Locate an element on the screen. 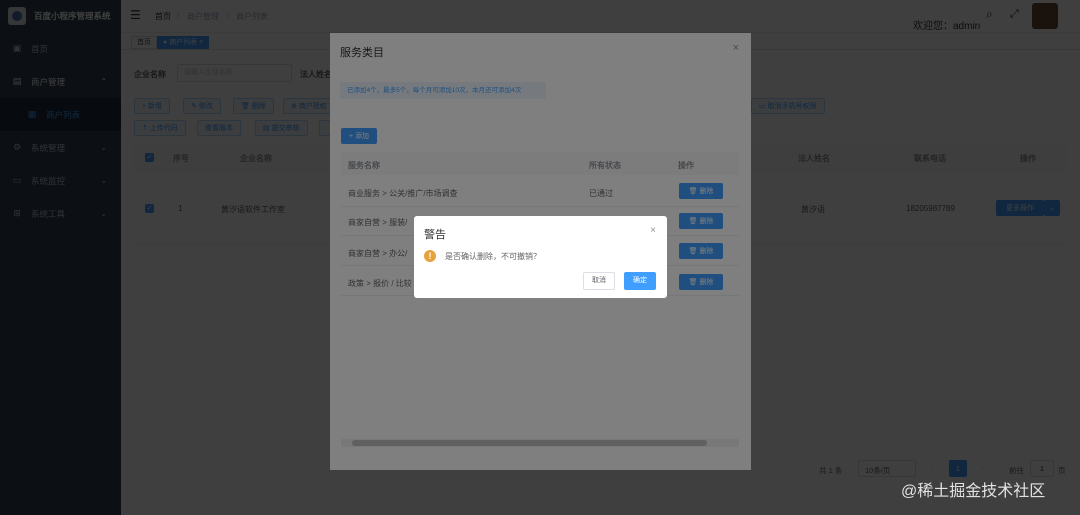 The width and height of the screenshot is (1080, 515). watermark: @稀土掘金技术社区 is located at coordinates (973, 491).